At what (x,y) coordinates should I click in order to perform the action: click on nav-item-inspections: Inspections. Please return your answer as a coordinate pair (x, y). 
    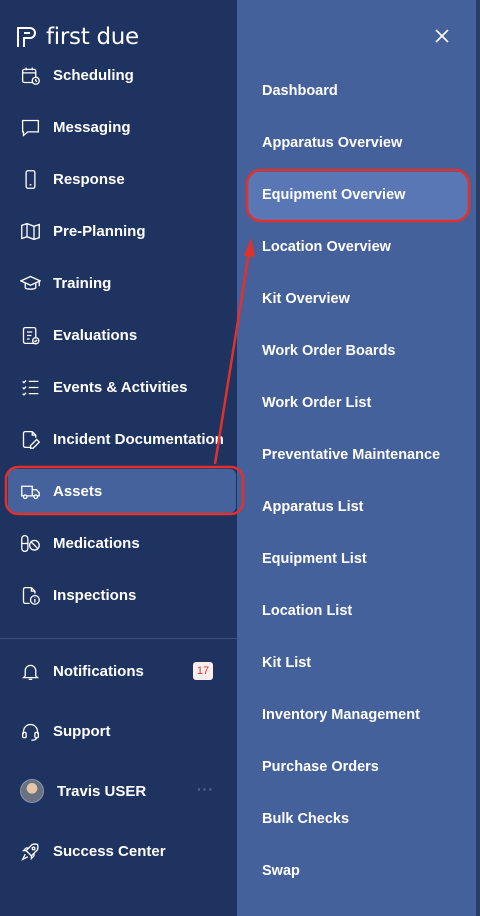
    Looking at the image, I should click on (122, 595).